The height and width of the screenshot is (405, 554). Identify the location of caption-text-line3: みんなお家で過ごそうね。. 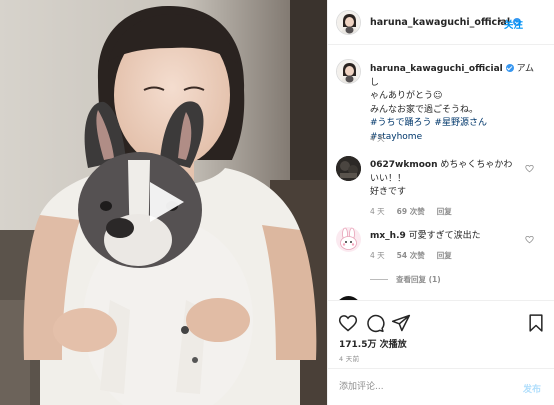
(424, 109).